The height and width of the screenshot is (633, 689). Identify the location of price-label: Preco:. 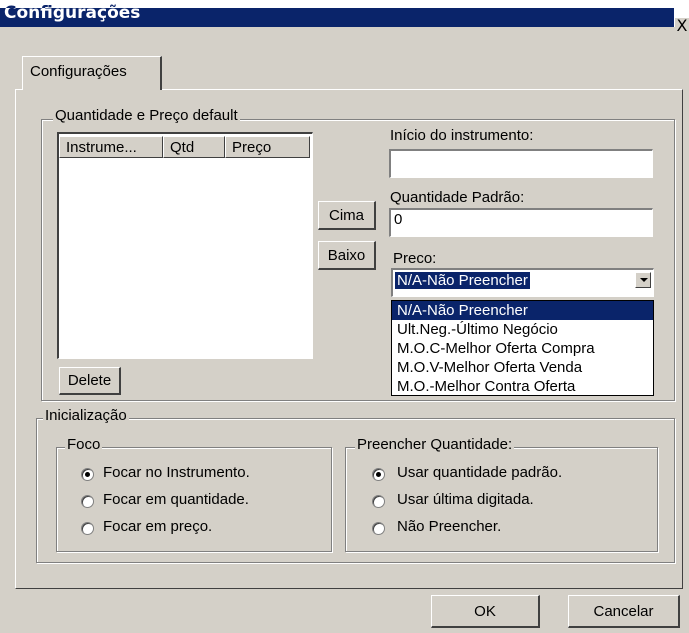
(415, 258).